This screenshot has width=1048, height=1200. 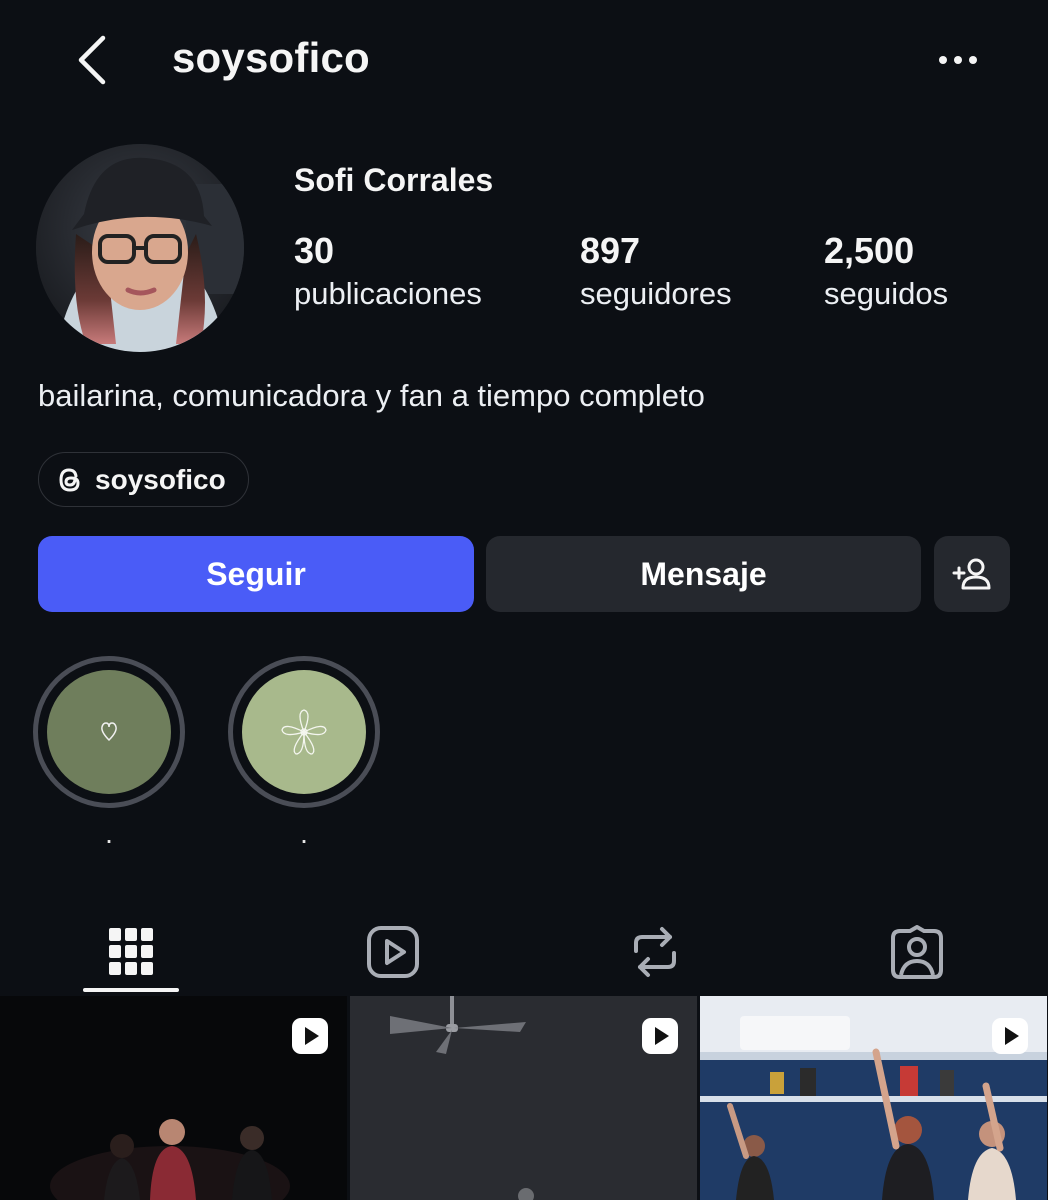 I want to click on tab-tagged, so click(x=917, y=952).